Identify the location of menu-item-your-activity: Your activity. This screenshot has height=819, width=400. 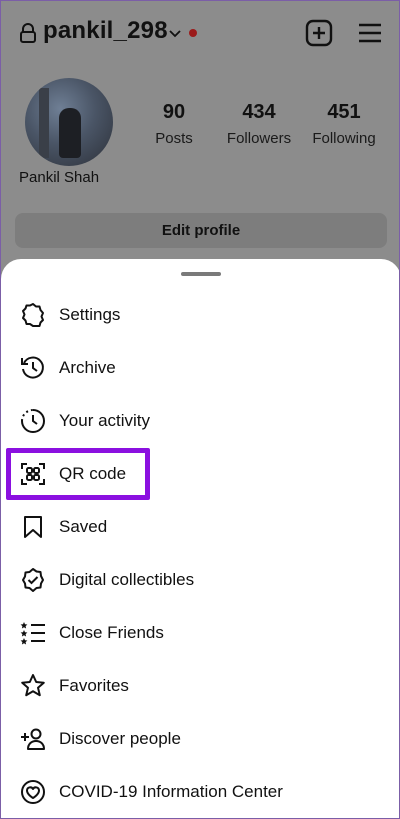
(200, 420).